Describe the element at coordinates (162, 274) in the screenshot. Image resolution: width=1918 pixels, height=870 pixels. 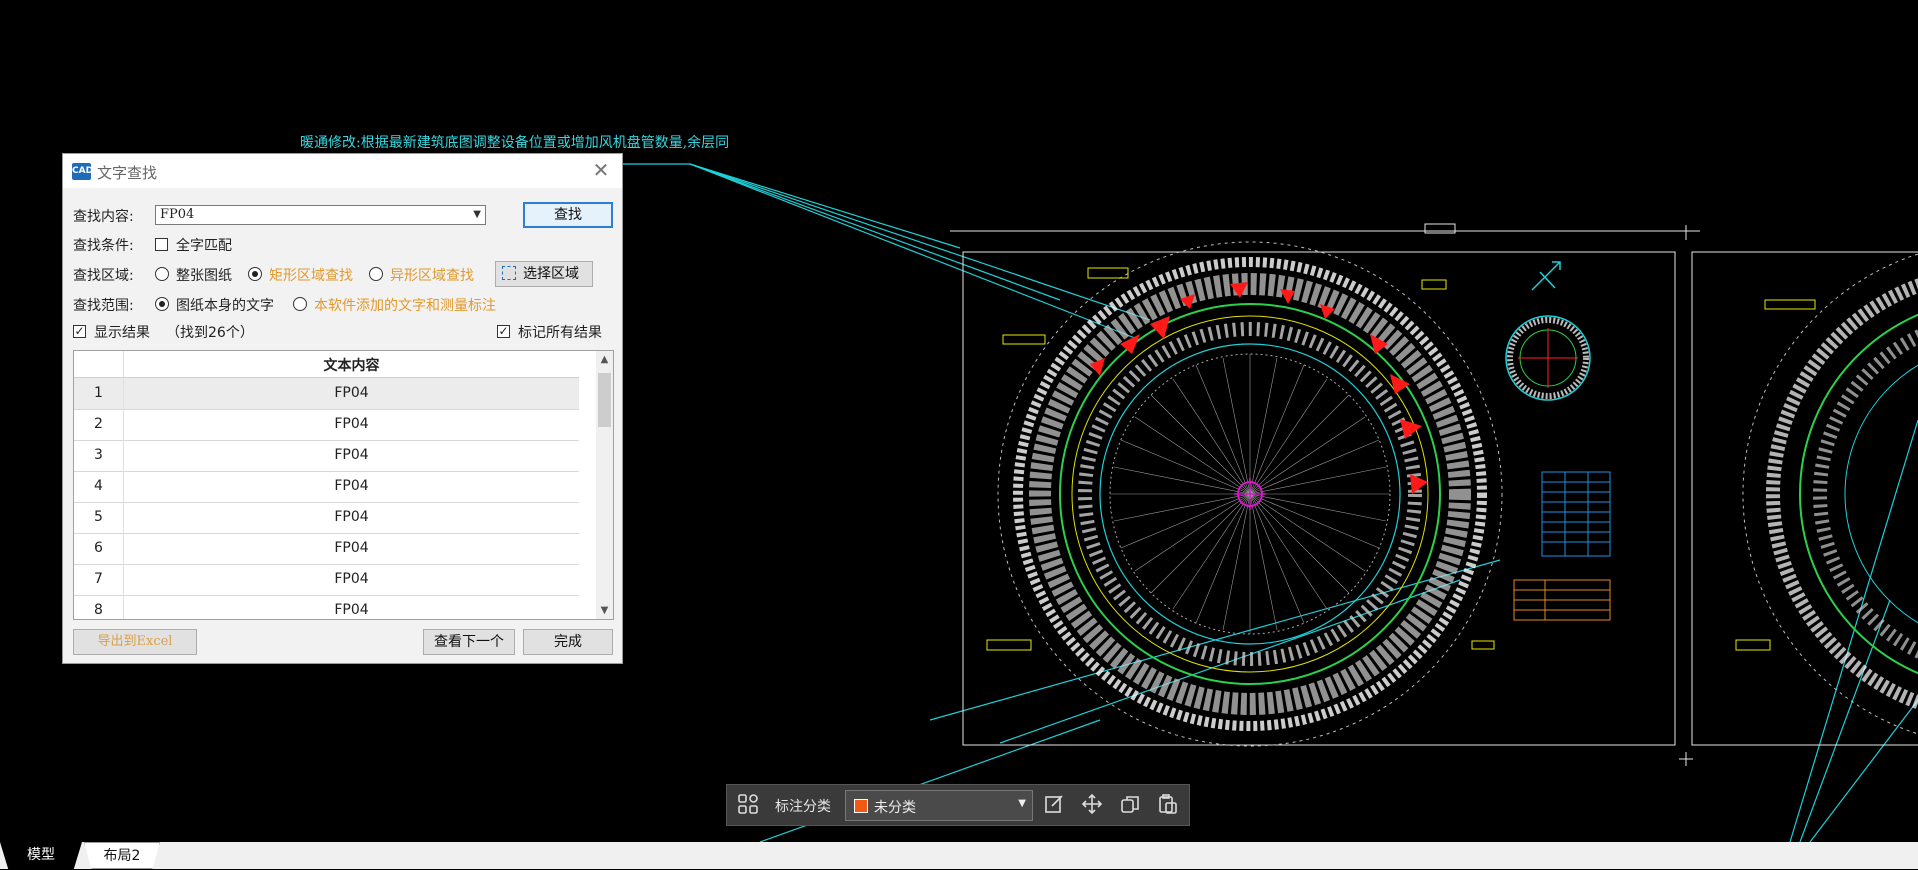
I see `area-whole-sheet-radio` at that location.